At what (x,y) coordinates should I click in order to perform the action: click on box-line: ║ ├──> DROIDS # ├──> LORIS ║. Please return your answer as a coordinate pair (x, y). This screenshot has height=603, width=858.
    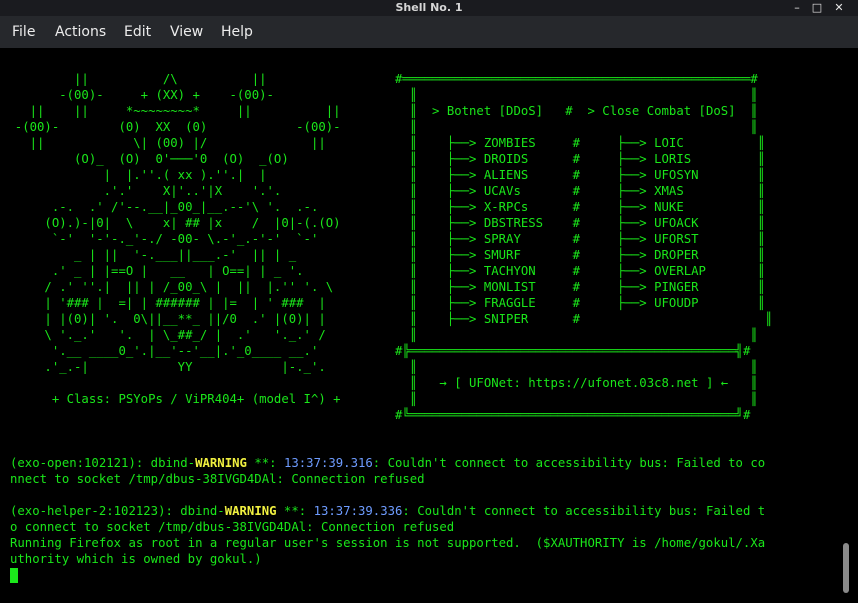
    Looking at the image, I should click on (580, 159).